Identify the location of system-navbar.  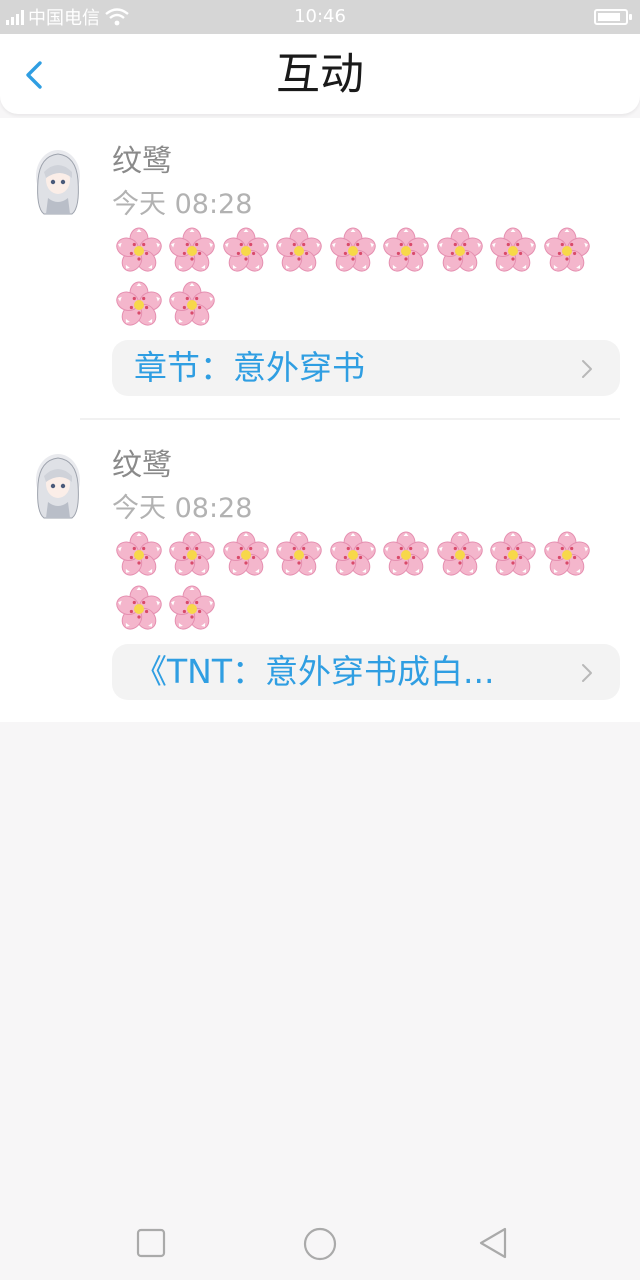
(320, 1244).